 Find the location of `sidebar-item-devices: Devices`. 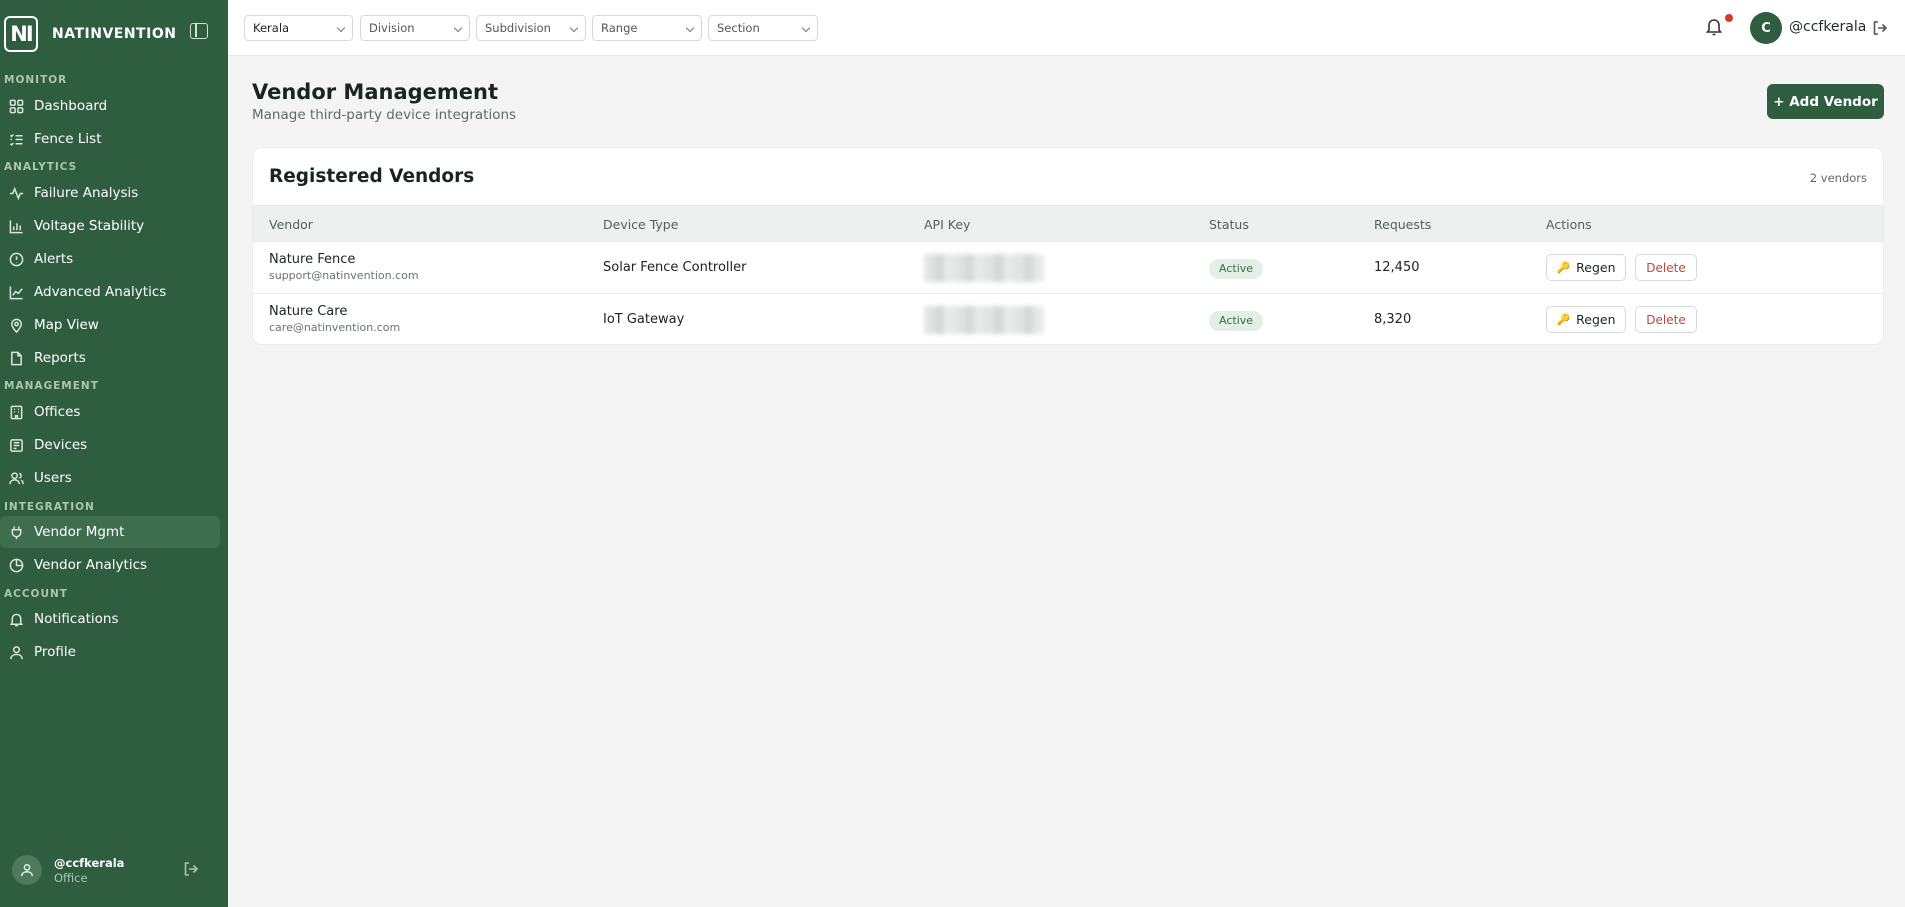

sidebar-item-devices: Devices is located at coordinates (110, 445).